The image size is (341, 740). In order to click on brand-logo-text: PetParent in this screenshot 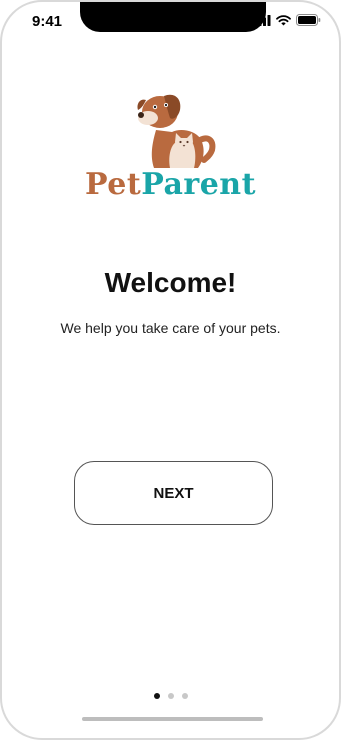, I will do `click(170, 184)`.